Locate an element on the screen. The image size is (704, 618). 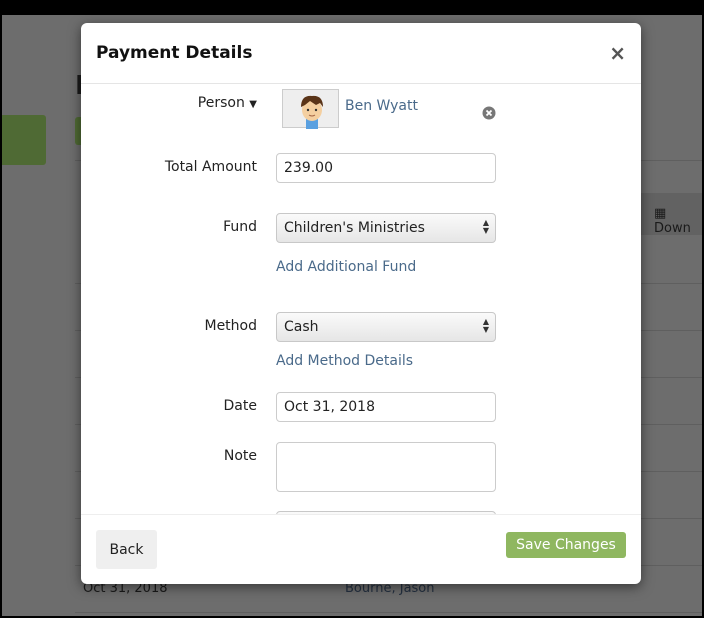
note-textarea is located at coordinates (386, 467).